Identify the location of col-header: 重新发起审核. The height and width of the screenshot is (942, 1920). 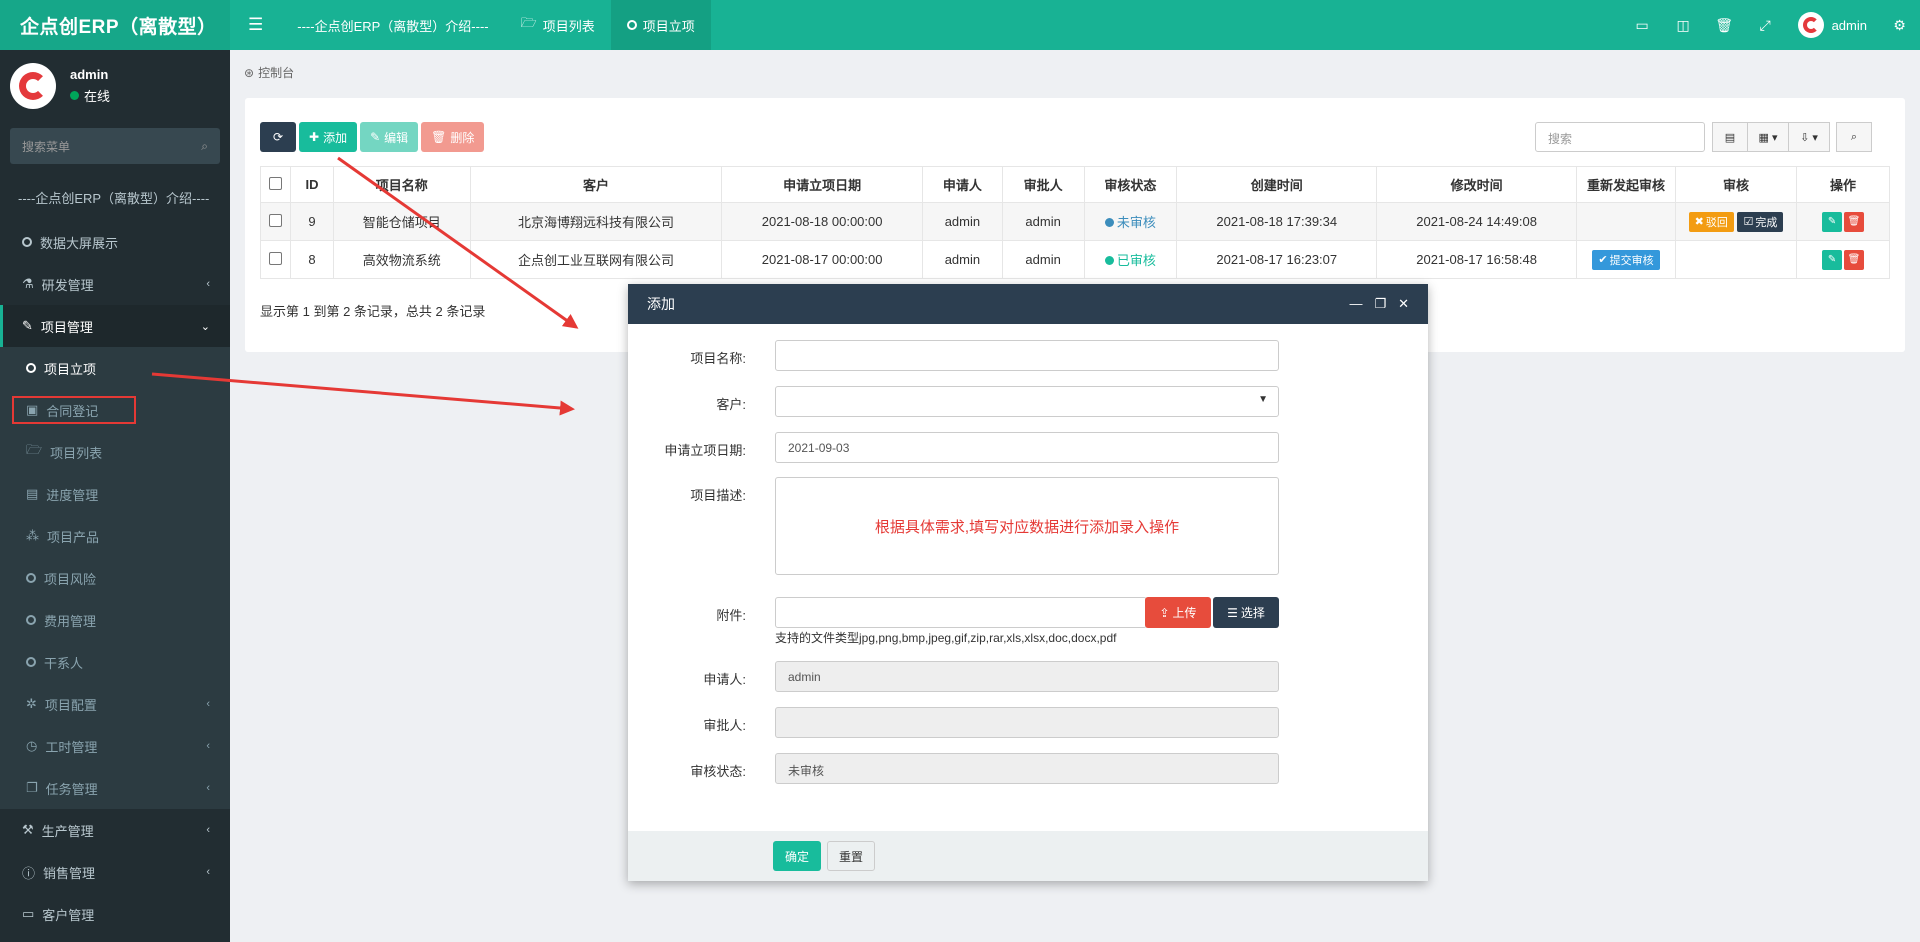
(1626, 184).